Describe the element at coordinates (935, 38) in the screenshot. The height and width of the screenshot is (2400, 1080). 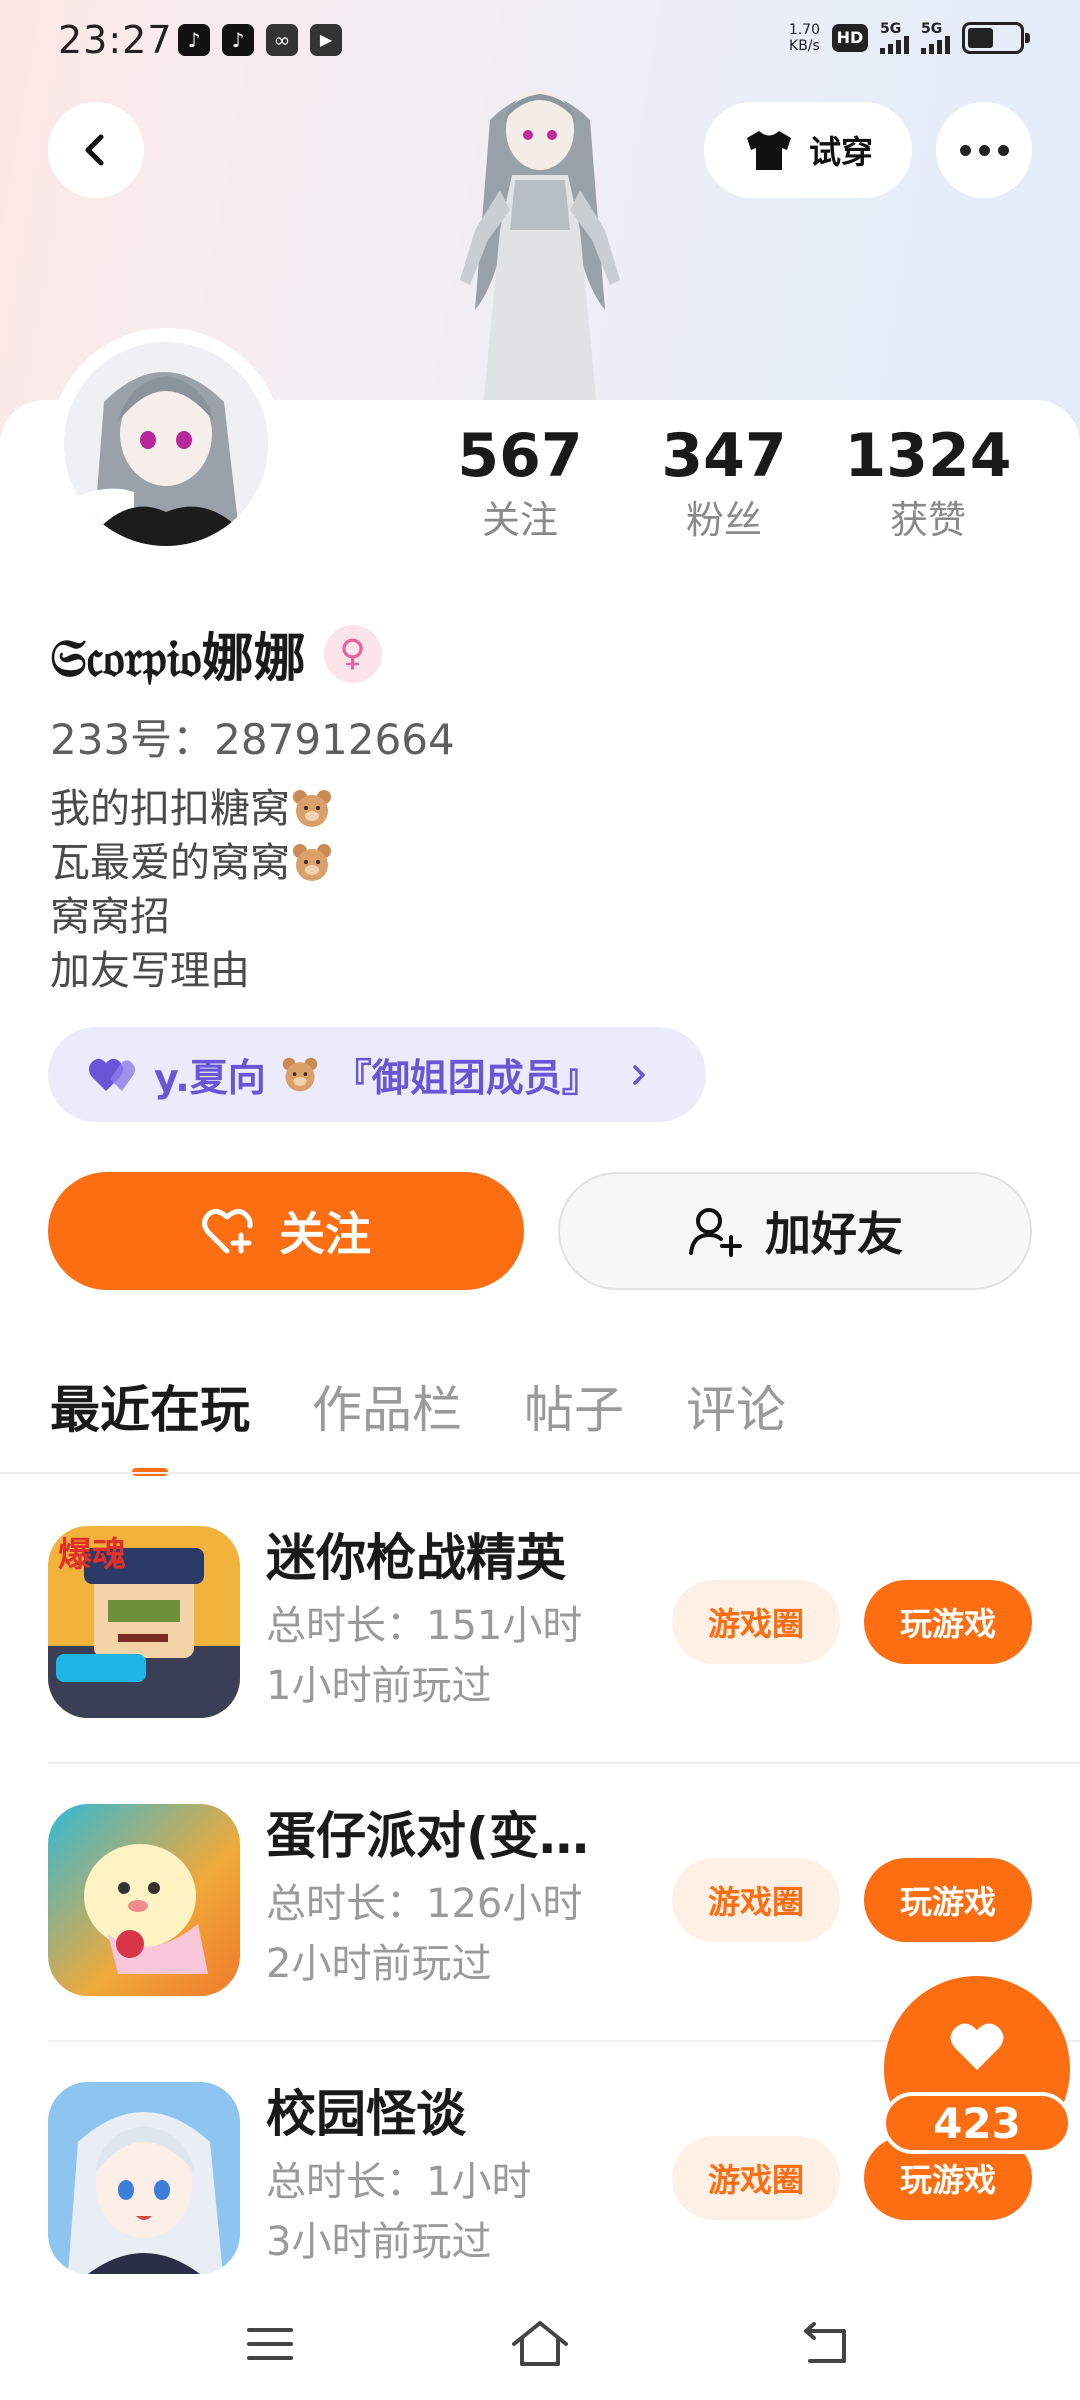
I see `signal-icon-sim2: 5G` at that location.